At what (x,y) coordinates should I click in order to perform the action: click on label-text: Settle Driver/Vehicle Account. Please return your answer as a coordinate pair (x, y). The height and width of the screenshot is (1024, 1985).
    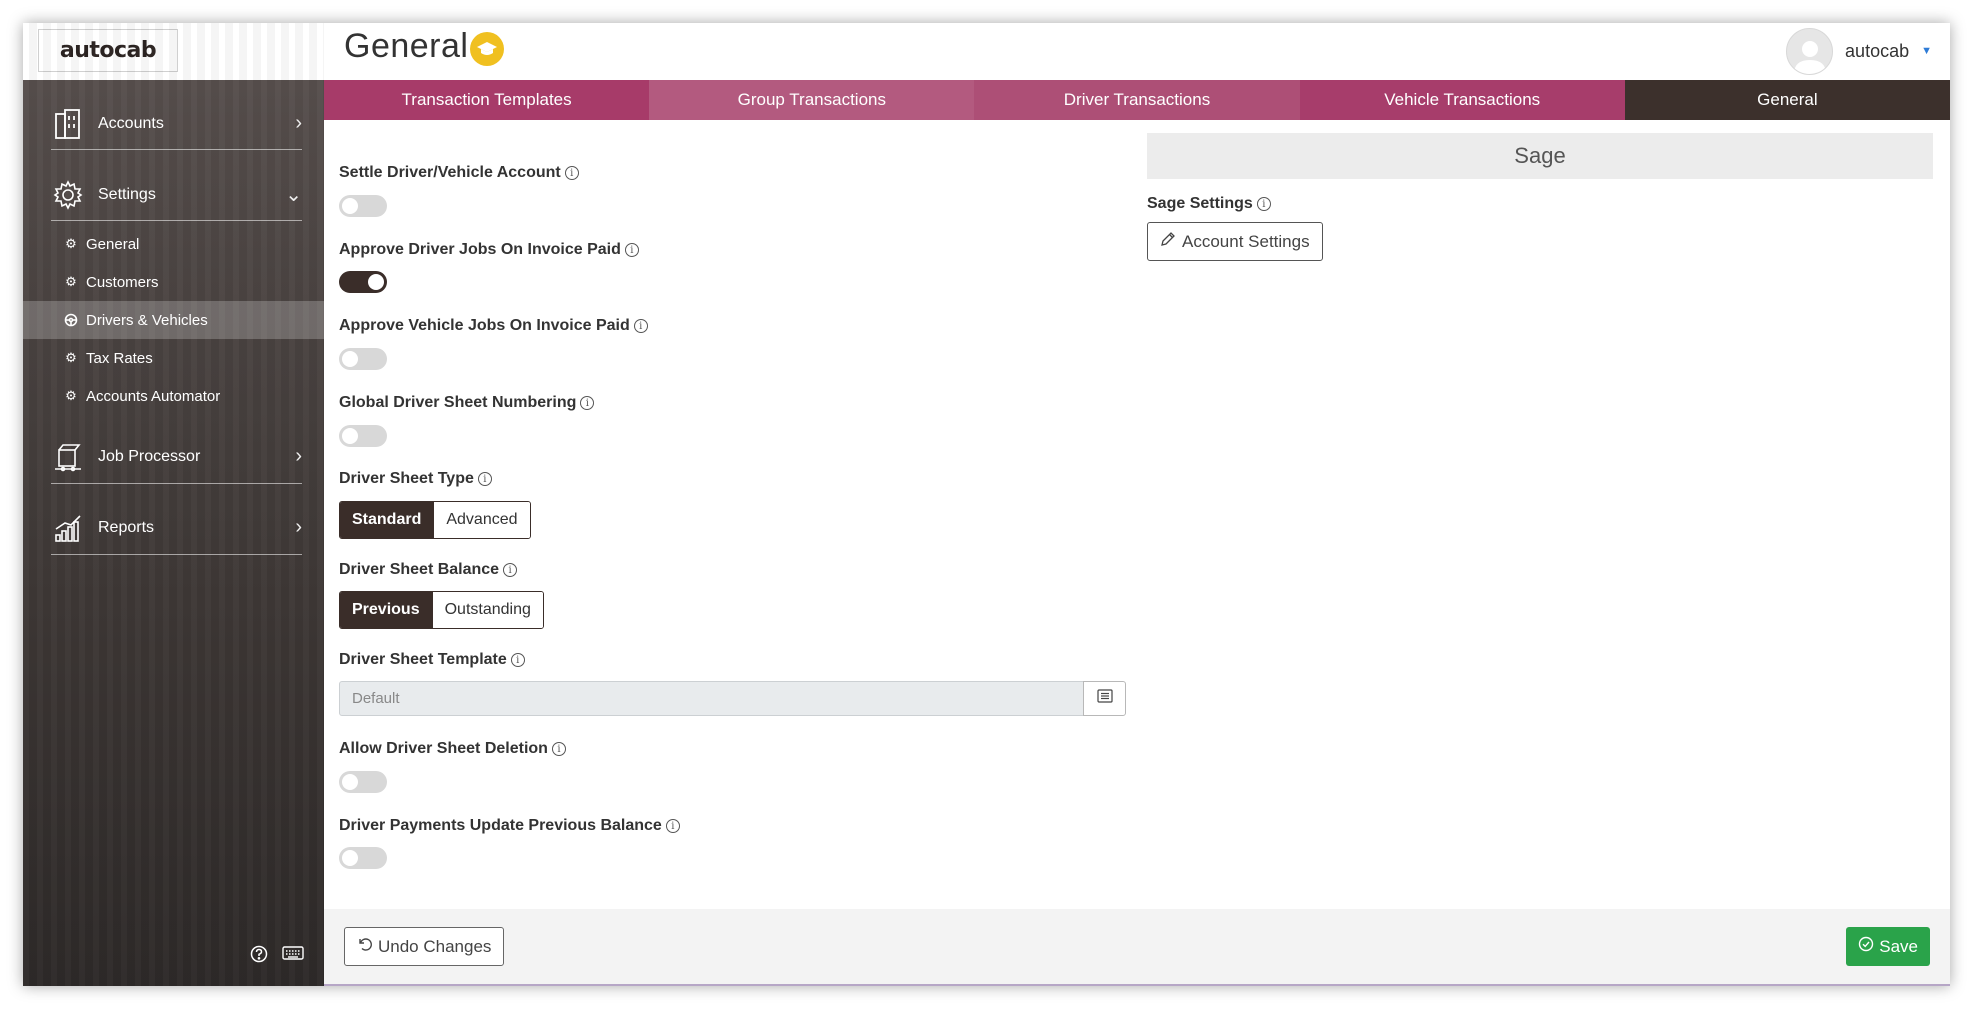
    Looking at the image, I should click on (450, 172).